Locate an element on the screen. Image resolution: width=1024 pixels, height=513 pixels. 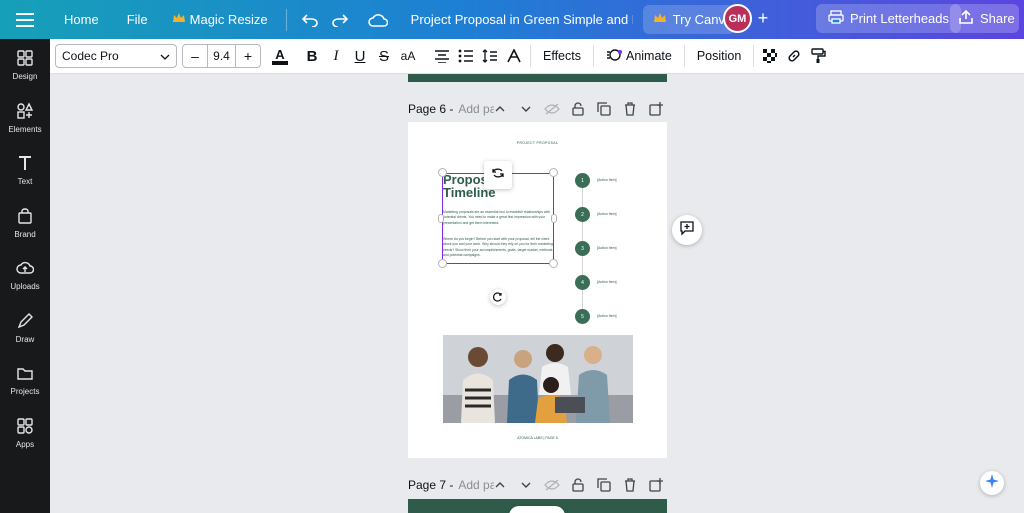
link-icon is located at coordinates (794, 56).